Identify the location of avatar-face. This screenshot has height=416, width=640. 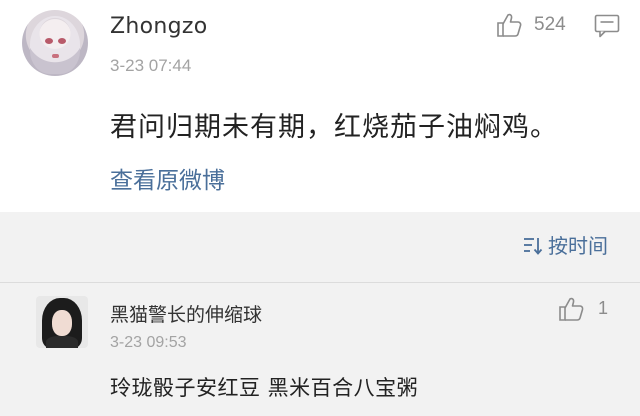
(62, 323).